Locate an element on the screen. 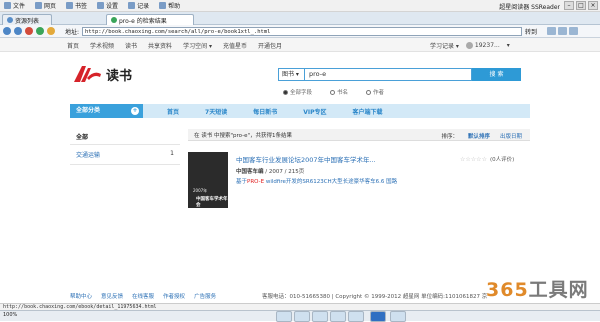  tab-bar: 资源列表 pro-e 的检索结果 is located at coordinates (300, 18).